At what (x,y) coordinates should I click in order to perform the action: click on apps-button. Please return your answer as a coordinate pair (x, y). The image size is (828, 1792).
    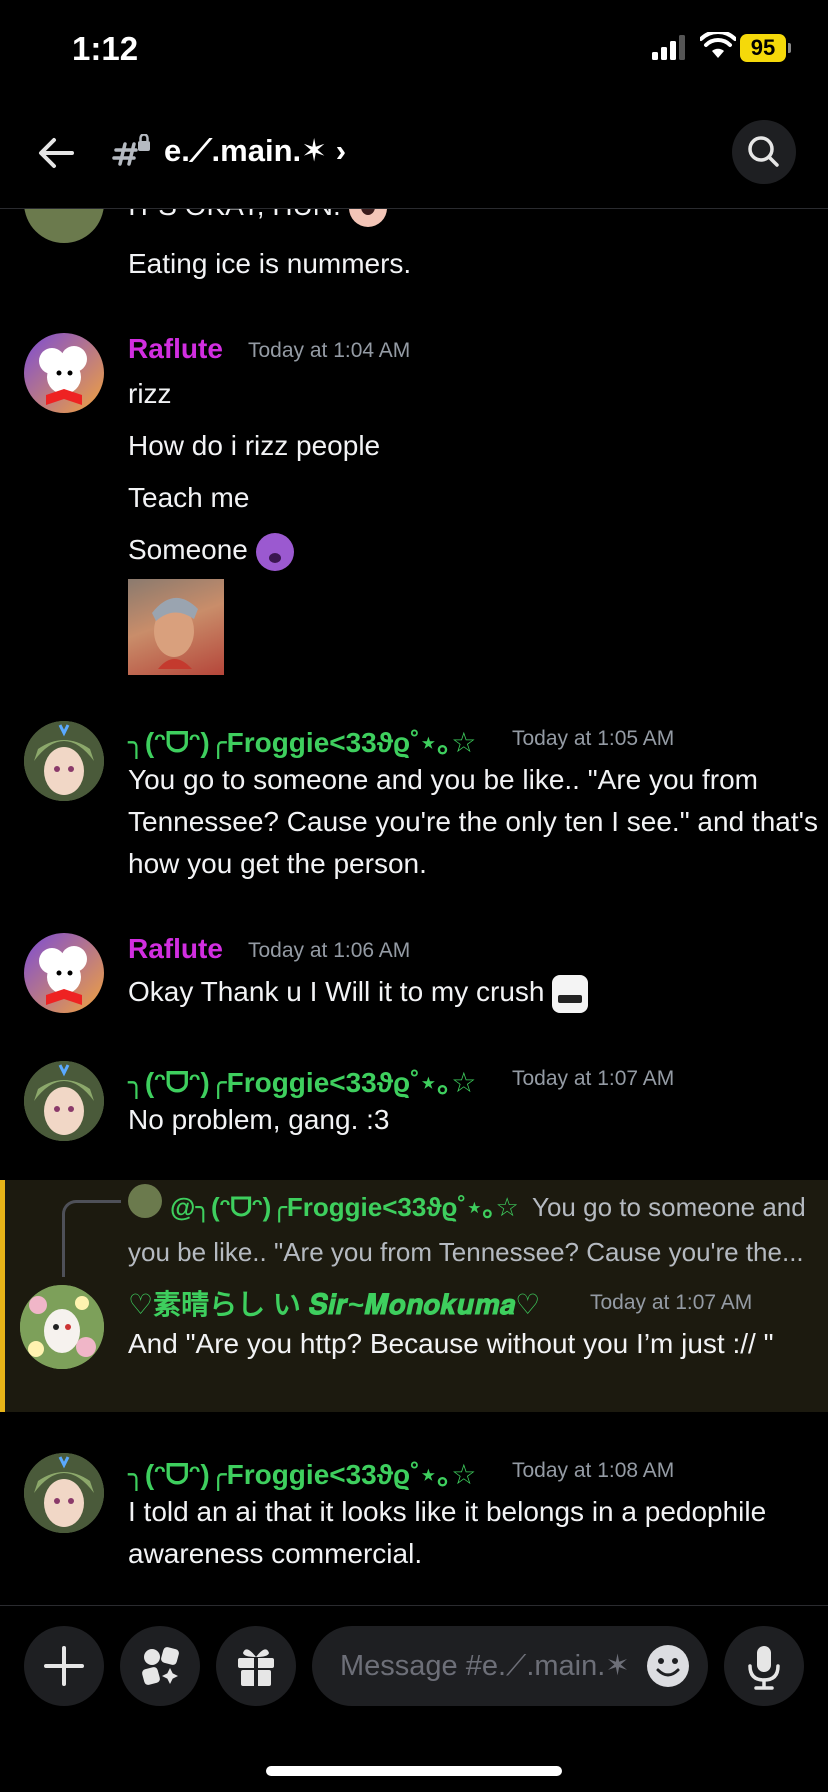
    Looking at the image, I should click on (160, 1666).